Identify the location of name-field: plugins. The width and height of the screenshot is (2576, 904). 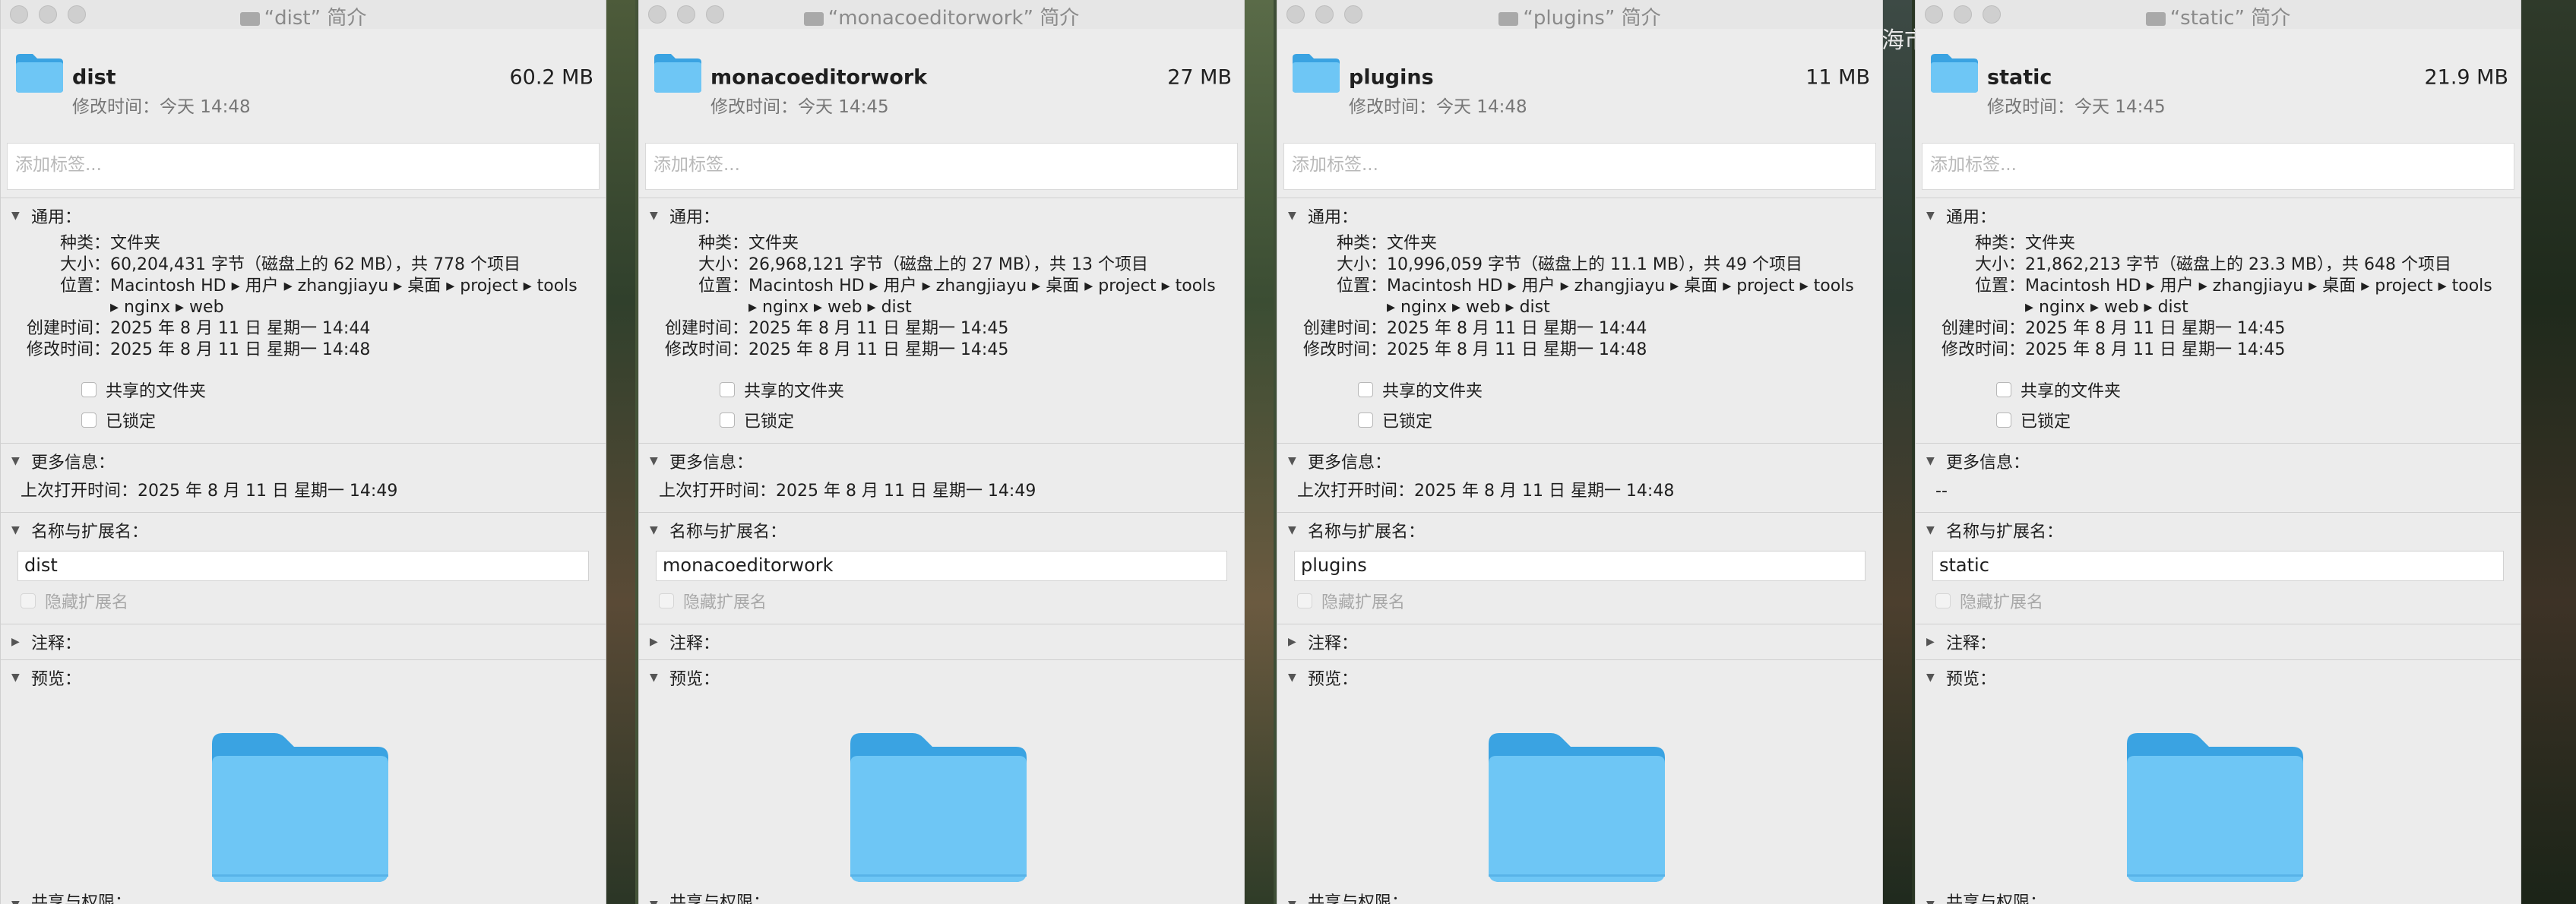
(1580, 566).